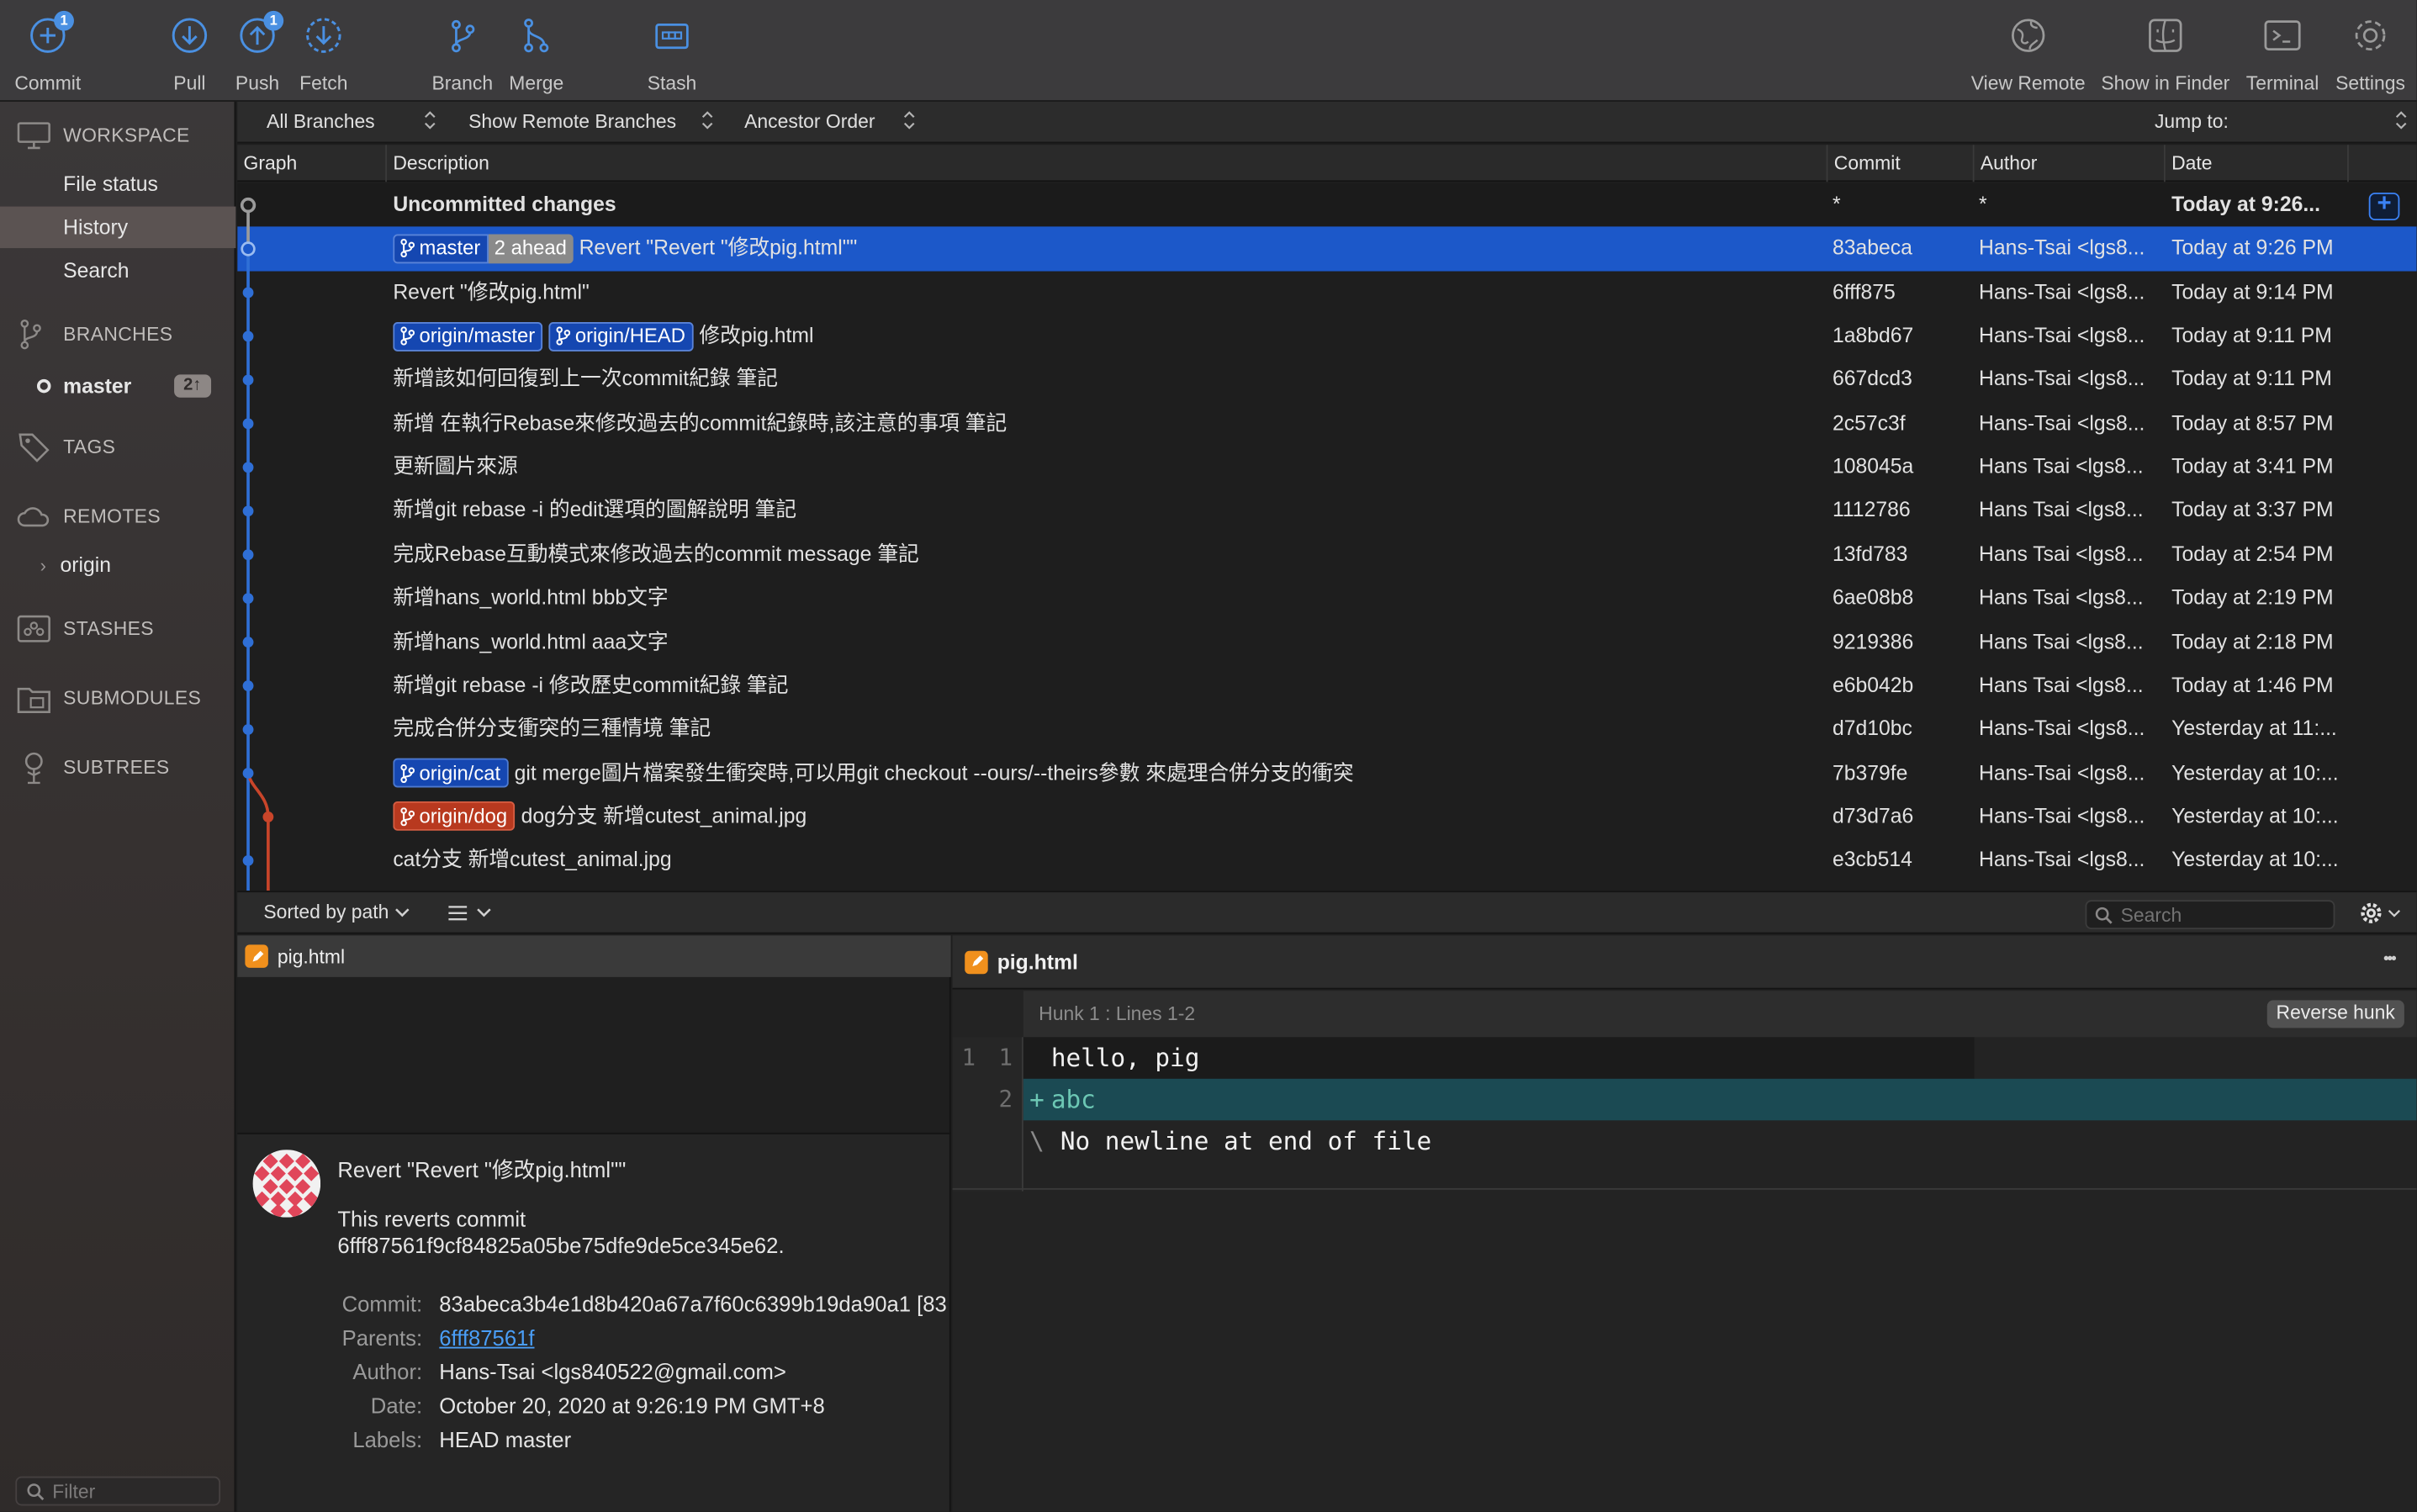 This screenshot has height=1512, width=2417. I want to click on branch-label-tag: origin/HEAD, so click(621, 336).